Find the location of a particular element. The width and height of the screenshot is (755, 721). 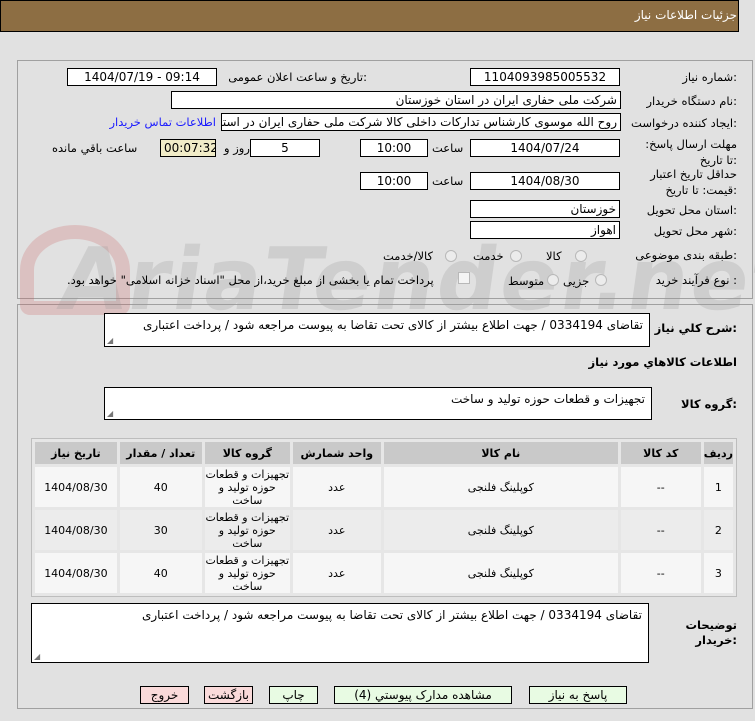

back-button: بازگشت is located at coordinates (228, 695).